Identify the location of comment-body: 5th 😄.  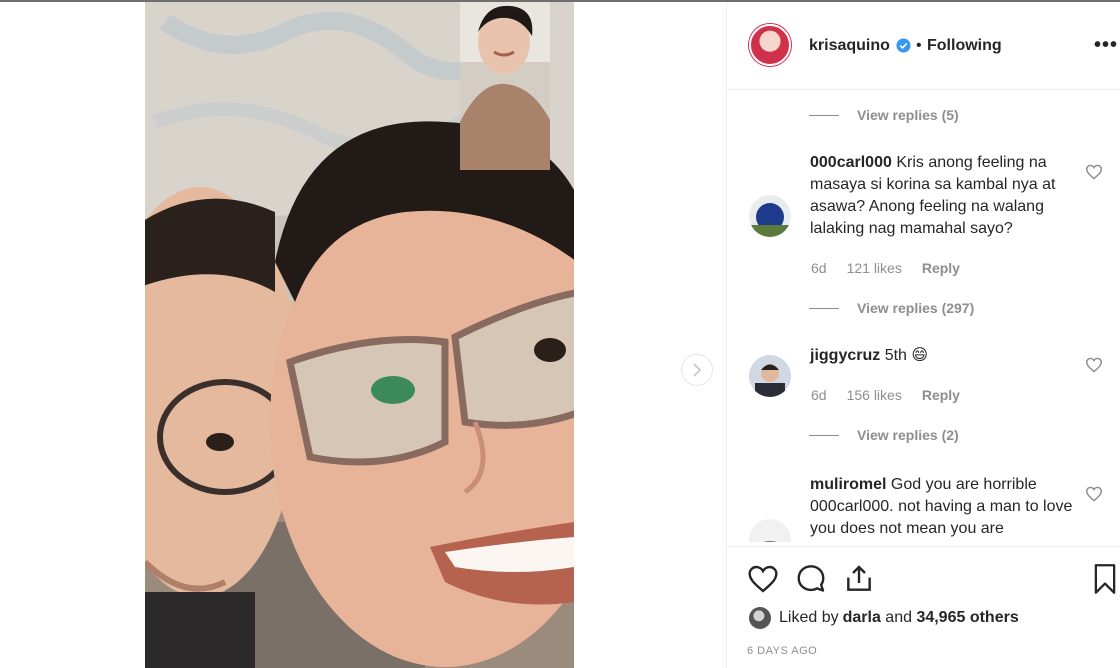
(906, 355).